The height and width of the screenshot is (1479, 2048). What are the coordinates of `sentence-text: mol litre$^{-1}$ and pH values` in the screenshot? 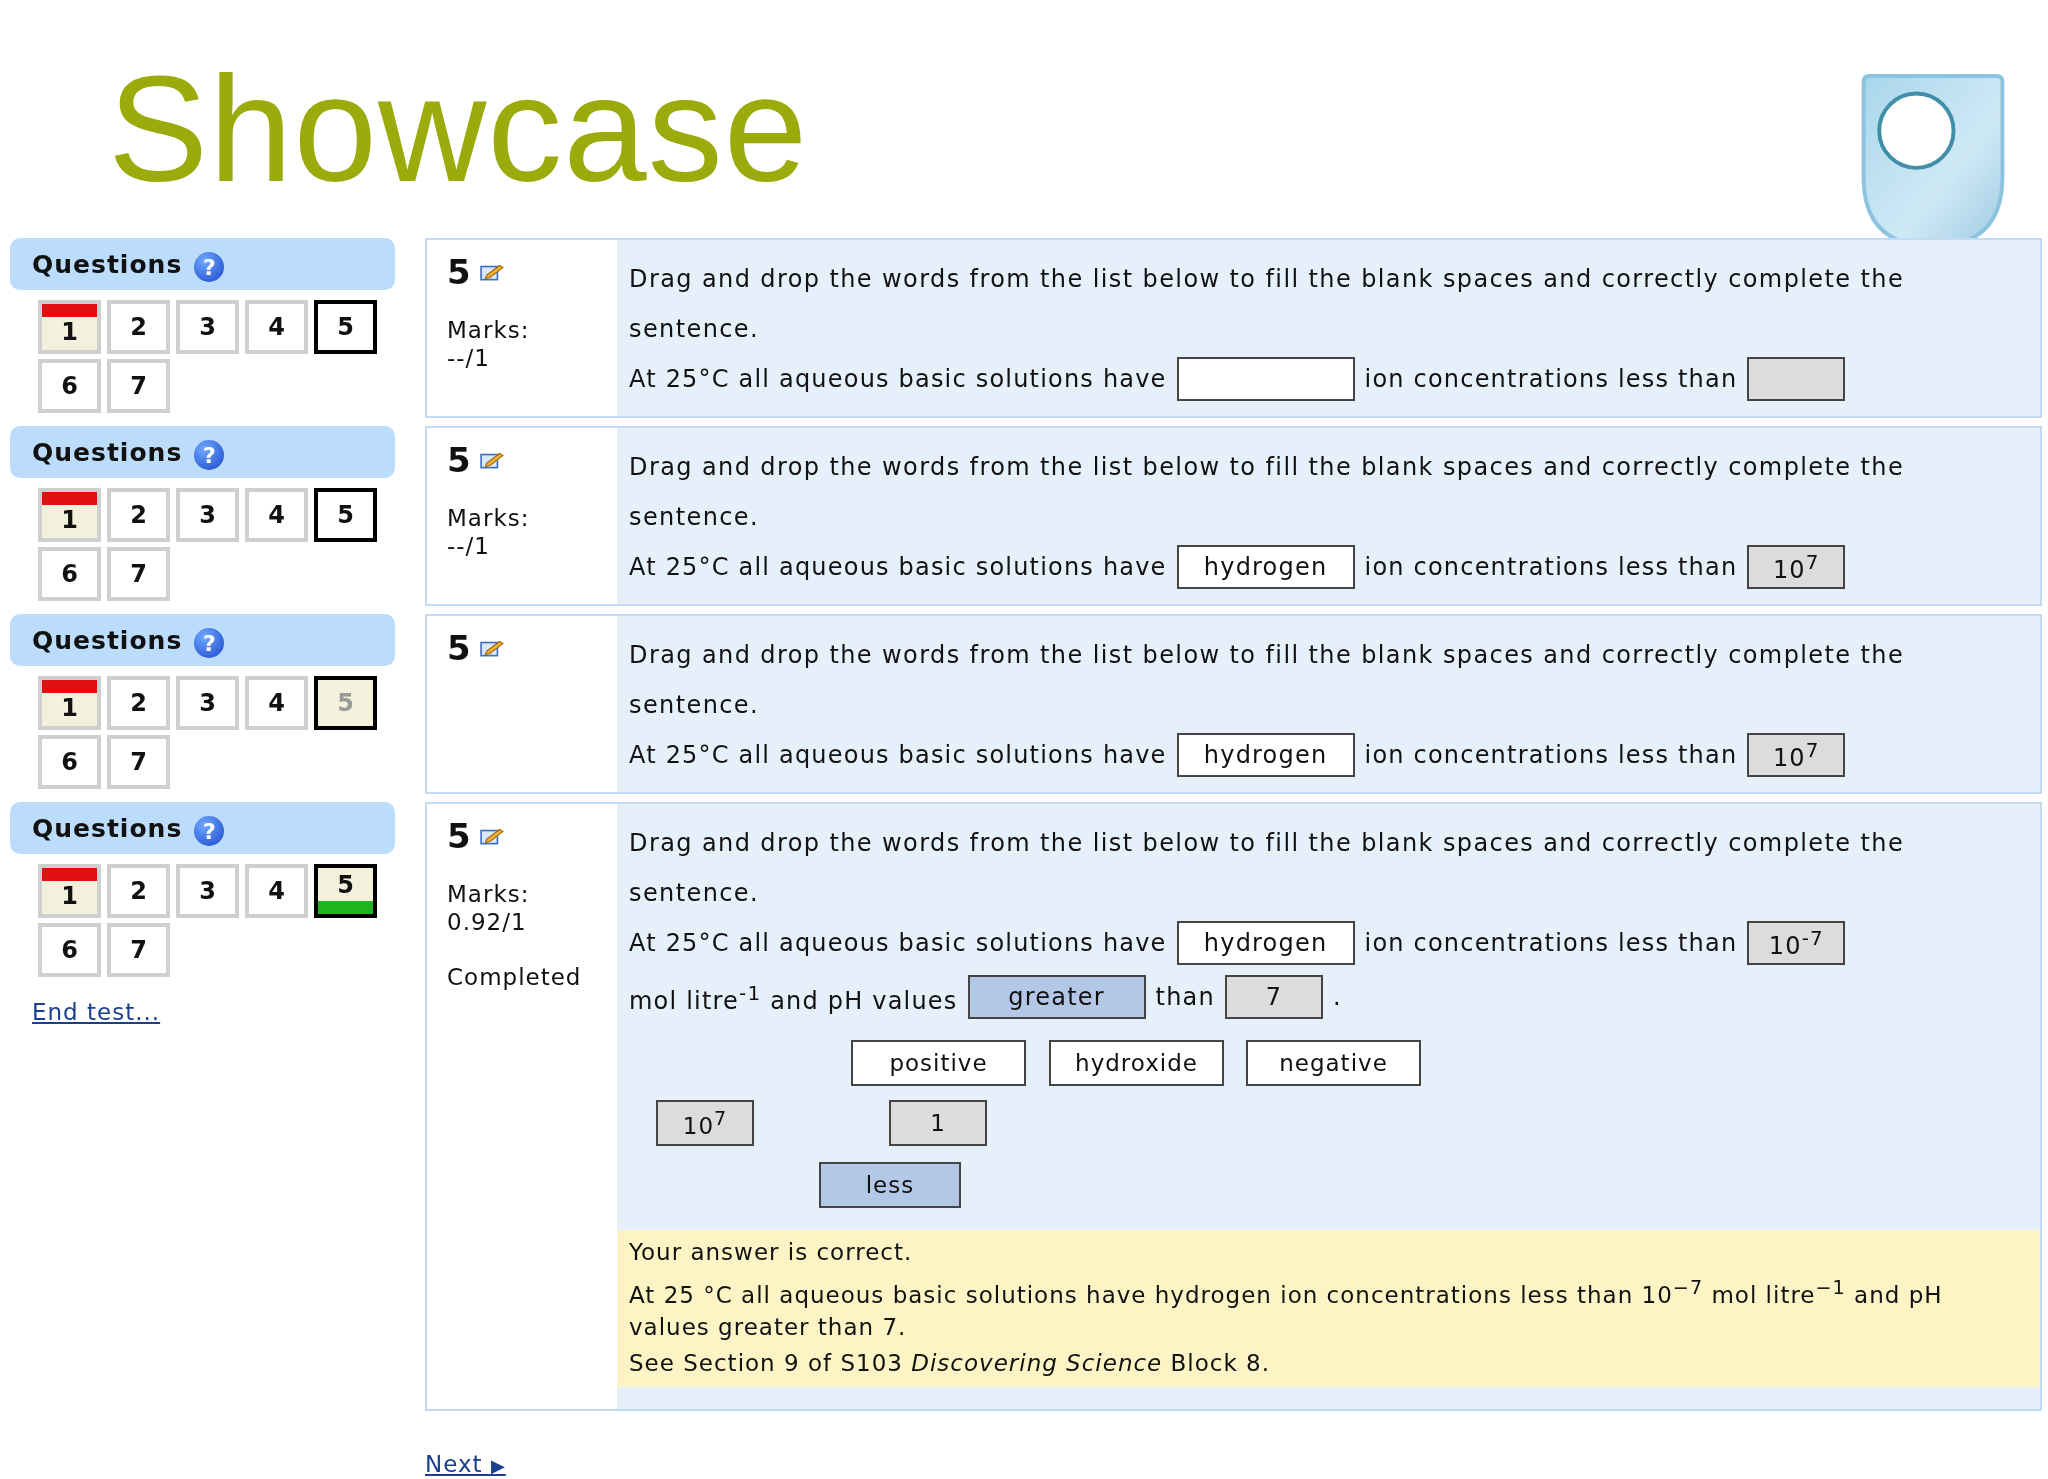 It's located at (793, 998).